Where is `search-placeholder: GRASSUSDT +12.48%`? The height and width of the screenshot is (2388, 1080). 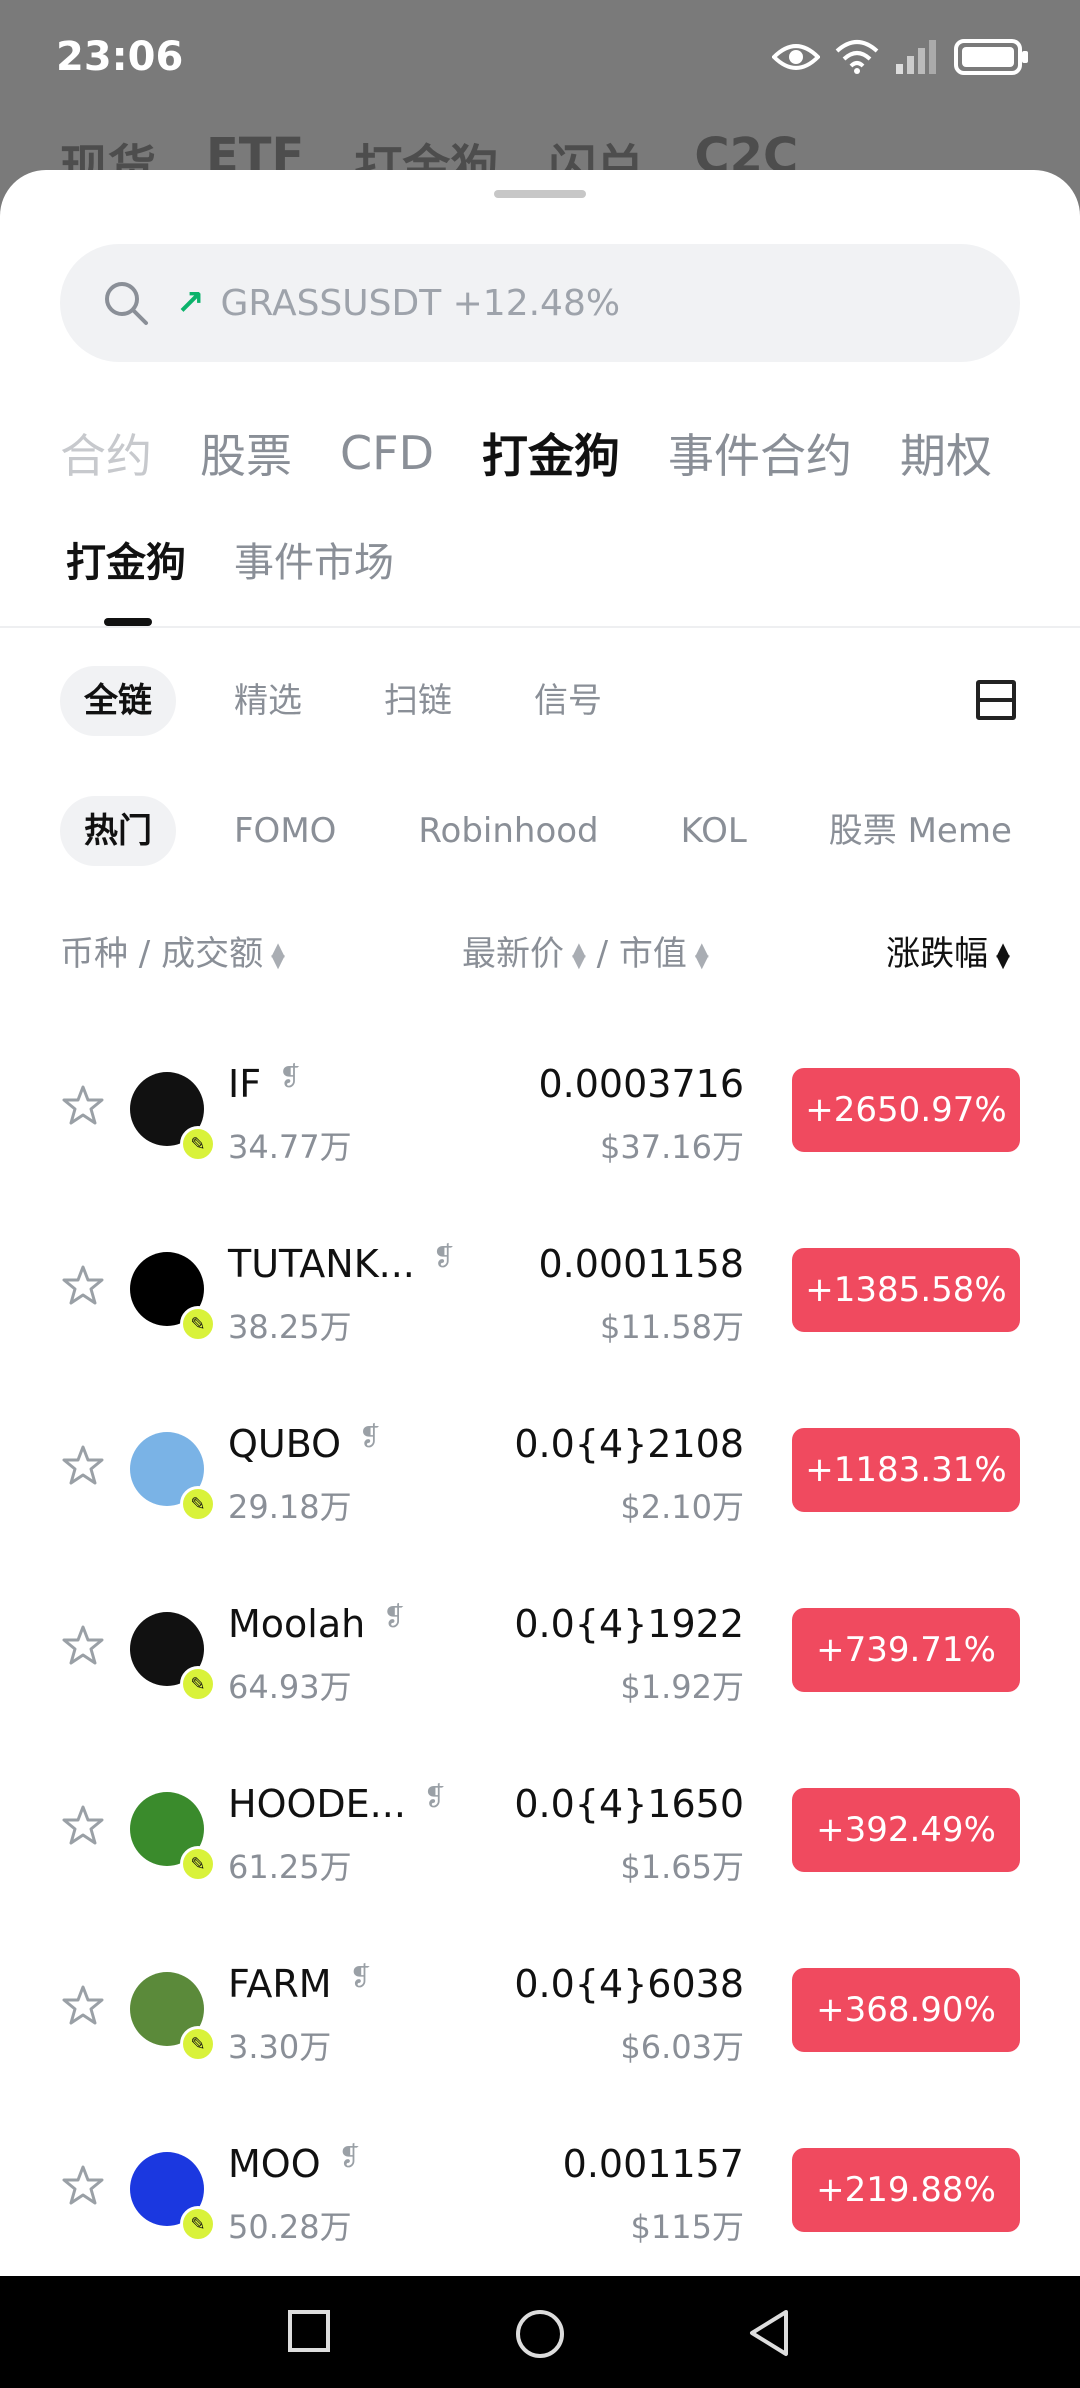
search-placeholder: GRASSUSDT +12.48% is located at coordinates (420, 303).